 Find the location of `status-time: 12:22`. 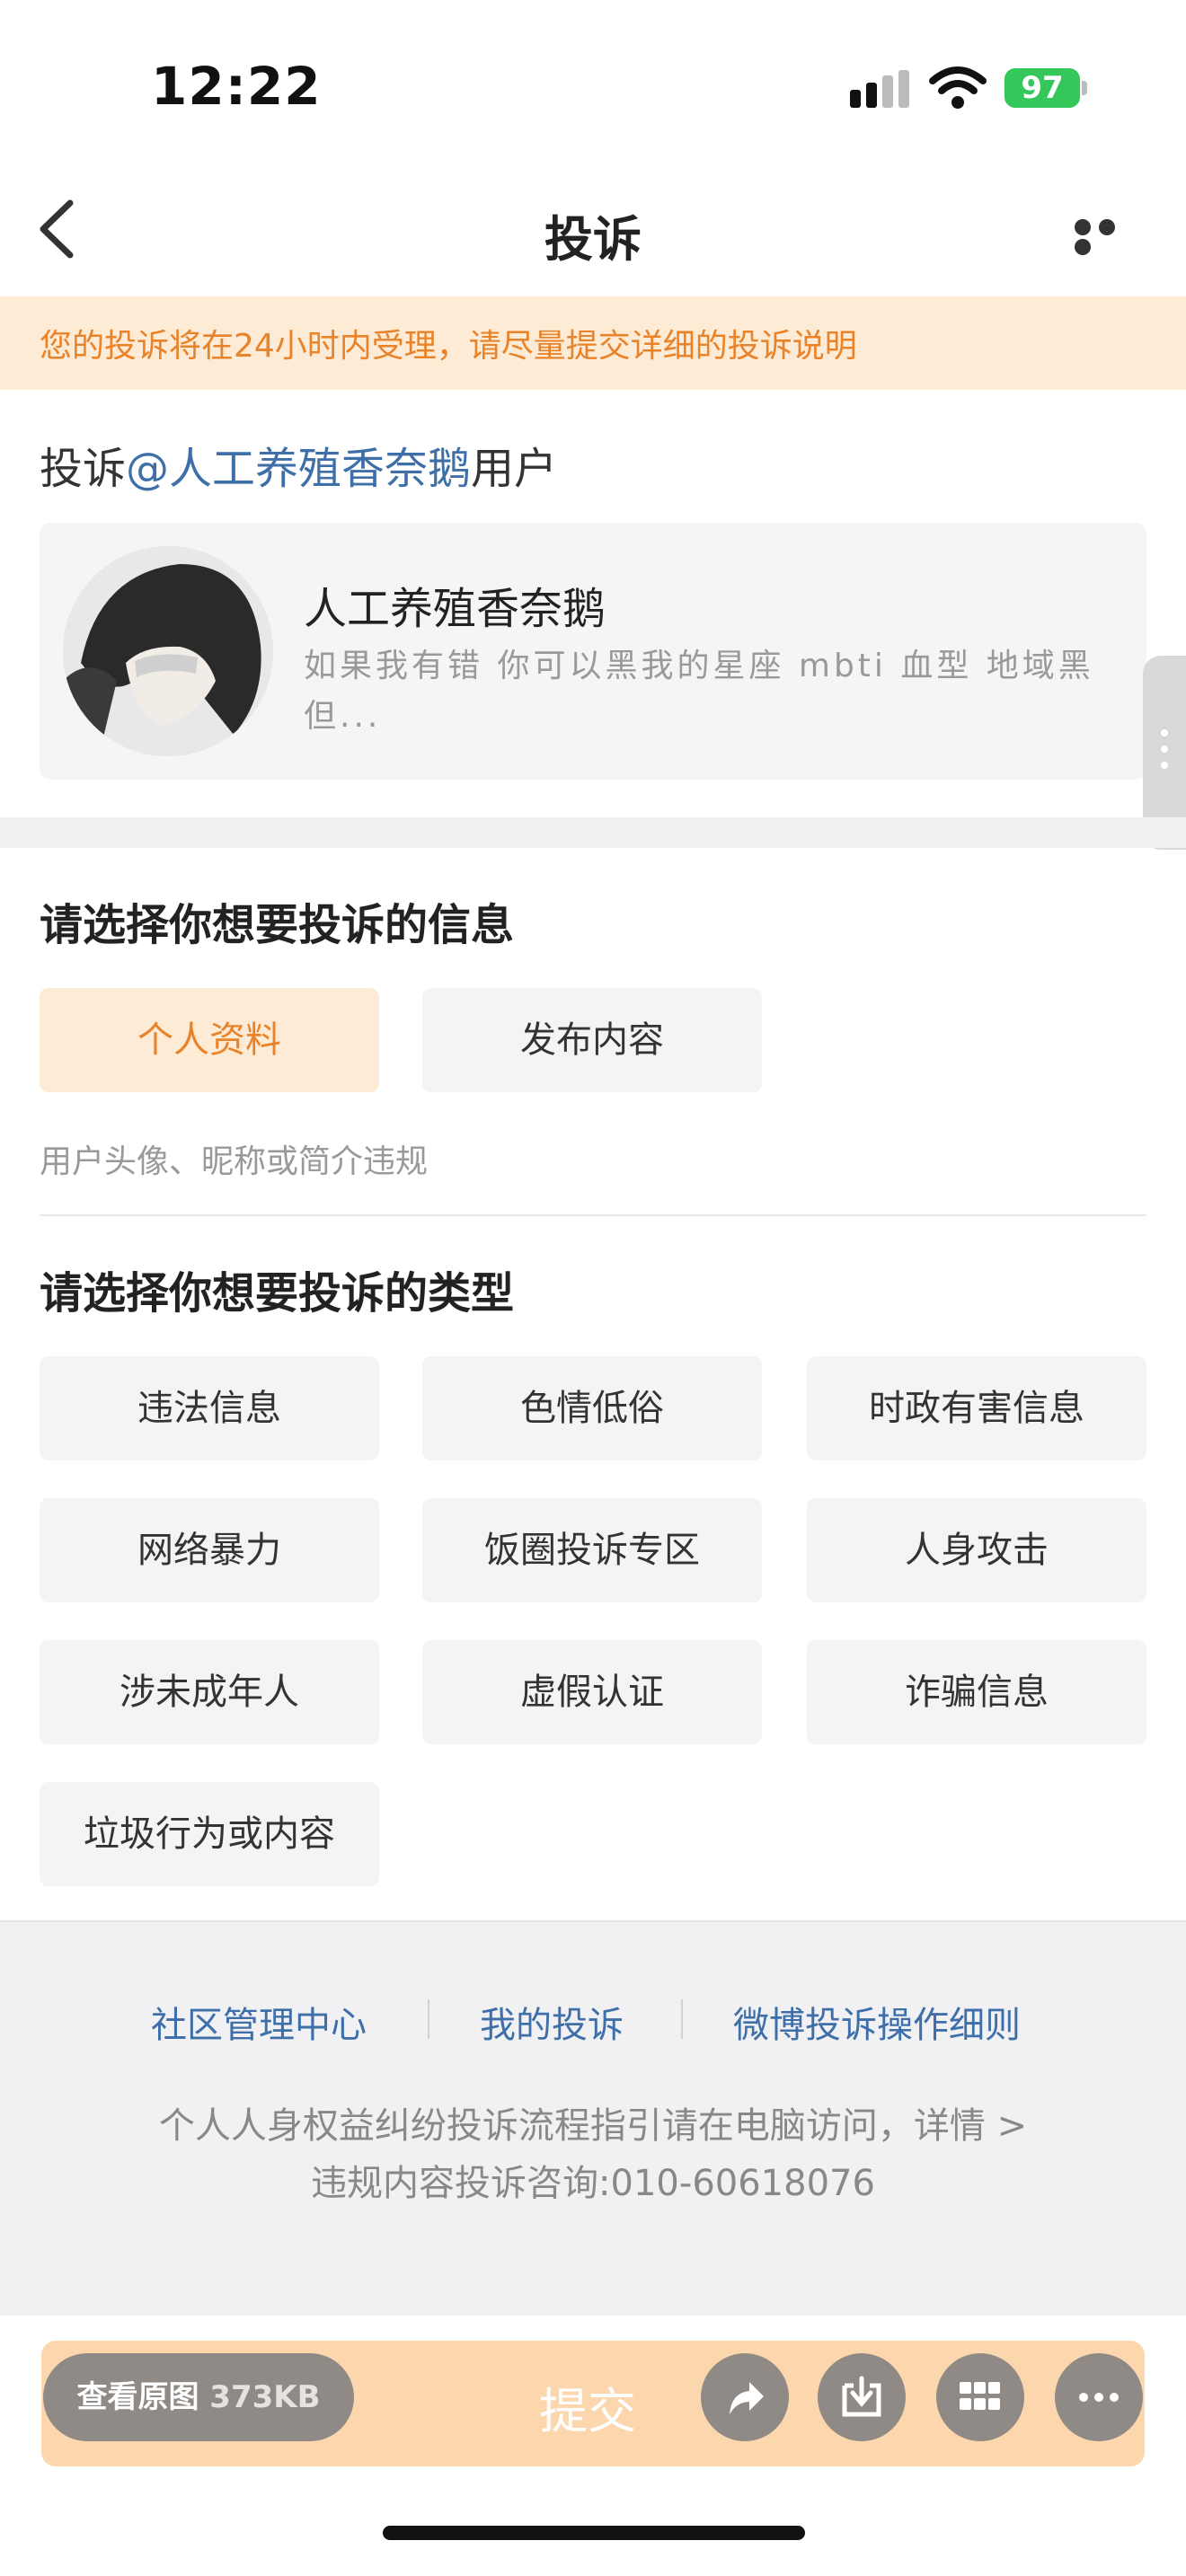

status-time: 12:22 is located at coordinates (236, 86).